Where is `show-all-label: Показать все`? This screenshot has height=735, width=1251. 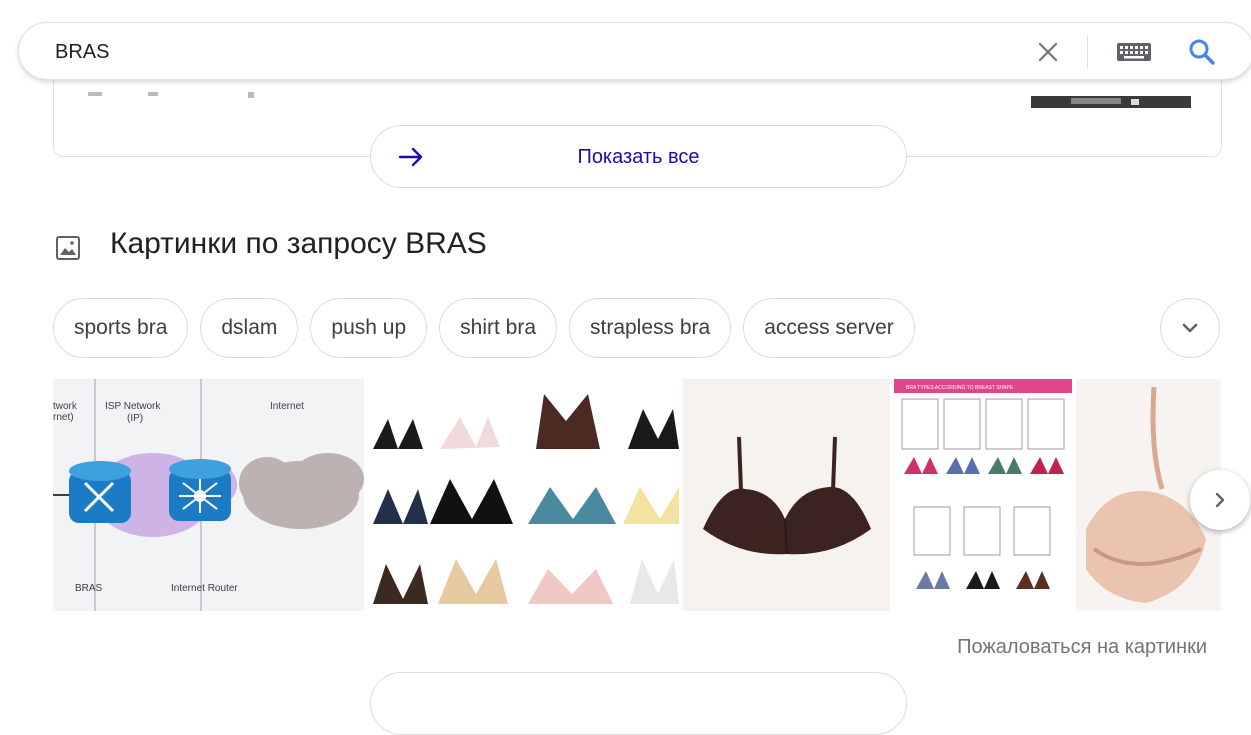
show-all-label: Показать все is located at coordinates (638, 157).